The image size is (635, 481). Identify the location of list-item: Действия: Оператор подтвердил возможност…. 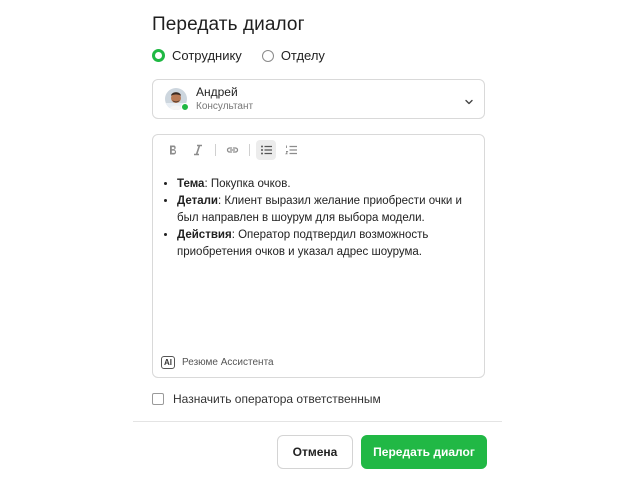
(322, 244).